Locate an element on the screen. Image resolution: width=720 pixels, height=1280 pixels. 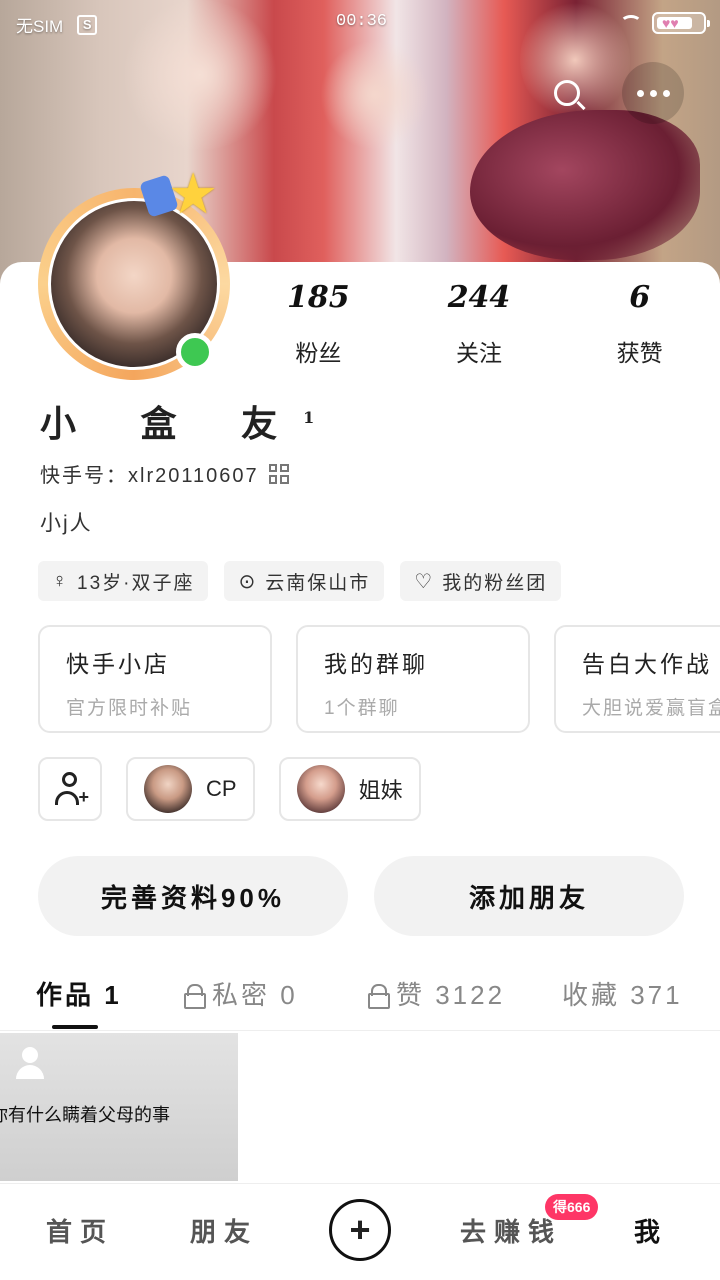
kuaishou-id: 快手号：xlr20110607 is located at coordinates (149, 476).